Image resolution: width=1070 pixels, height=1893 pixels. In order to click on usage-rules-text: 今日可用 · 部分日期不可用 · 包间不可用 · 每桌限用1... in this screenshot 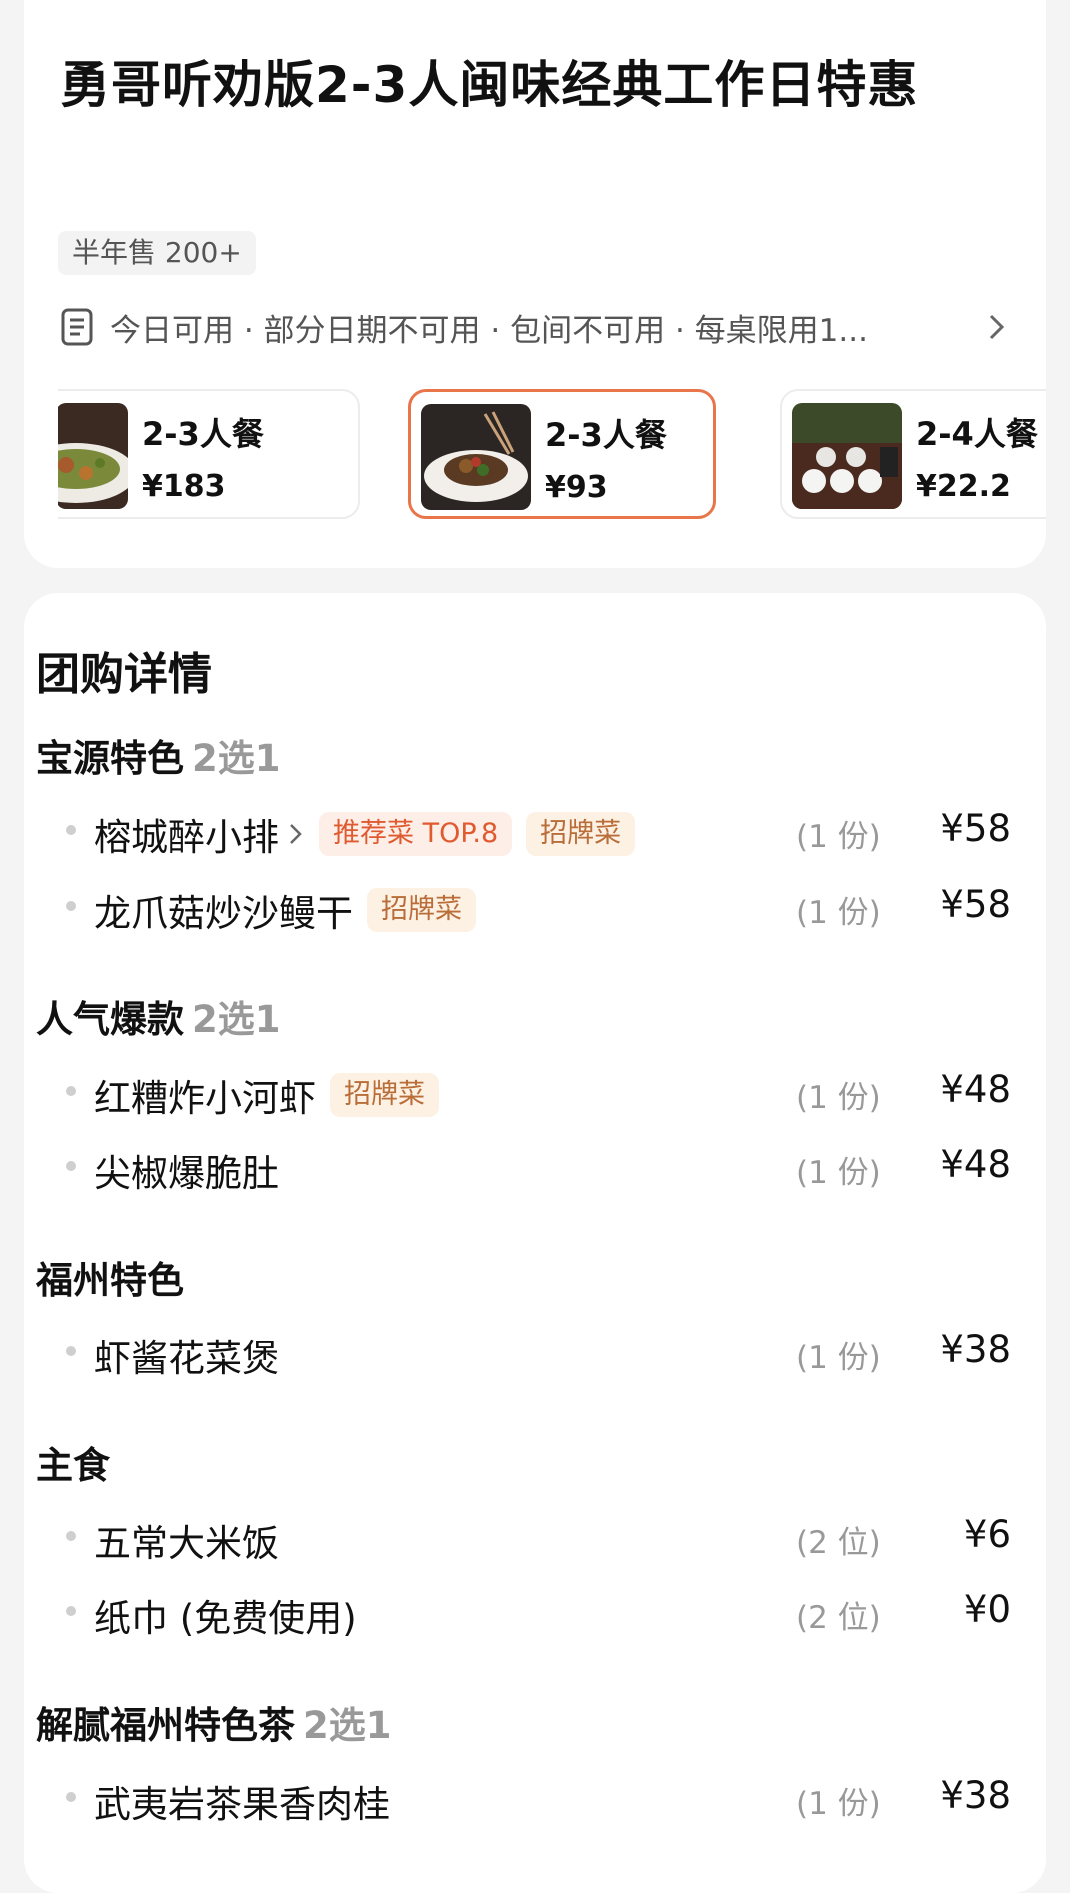, I will do `click(489, 330)`.